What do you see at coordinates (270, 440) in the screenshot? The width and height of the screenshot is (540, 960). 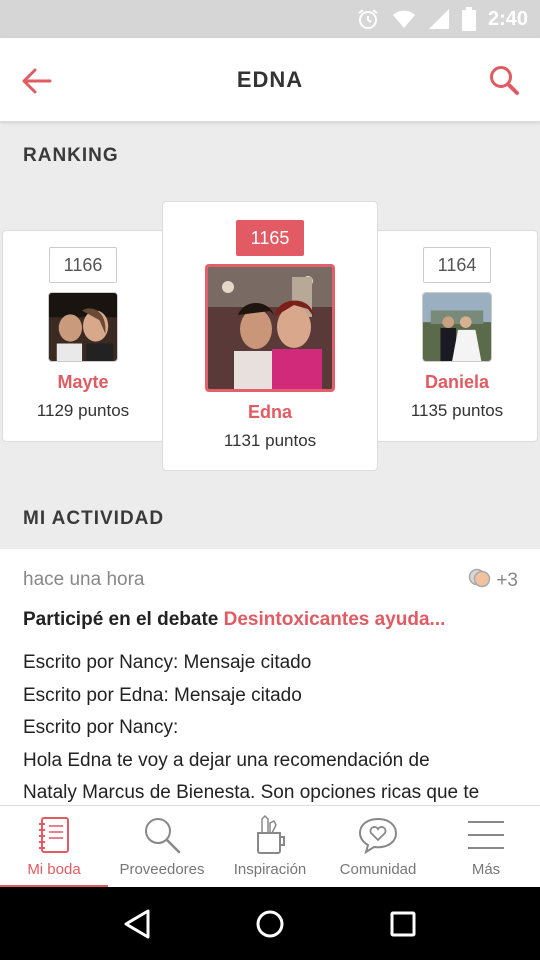 I see `ranking-points: 1131 puntos` at bounding box center [270, 440].